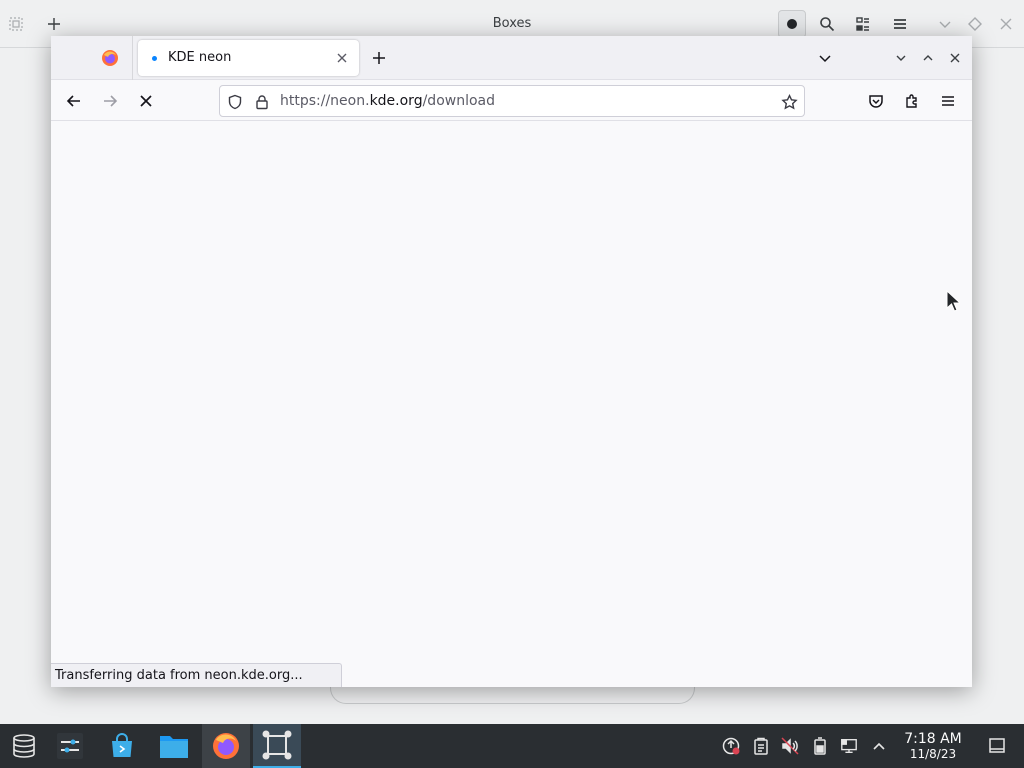 The width and height of the screenshot is (1024, 768). Describe the element at coordinates (512, 746) in the screenshot. I see `taskbar: 7:18 AM 11/8/23` at that location.